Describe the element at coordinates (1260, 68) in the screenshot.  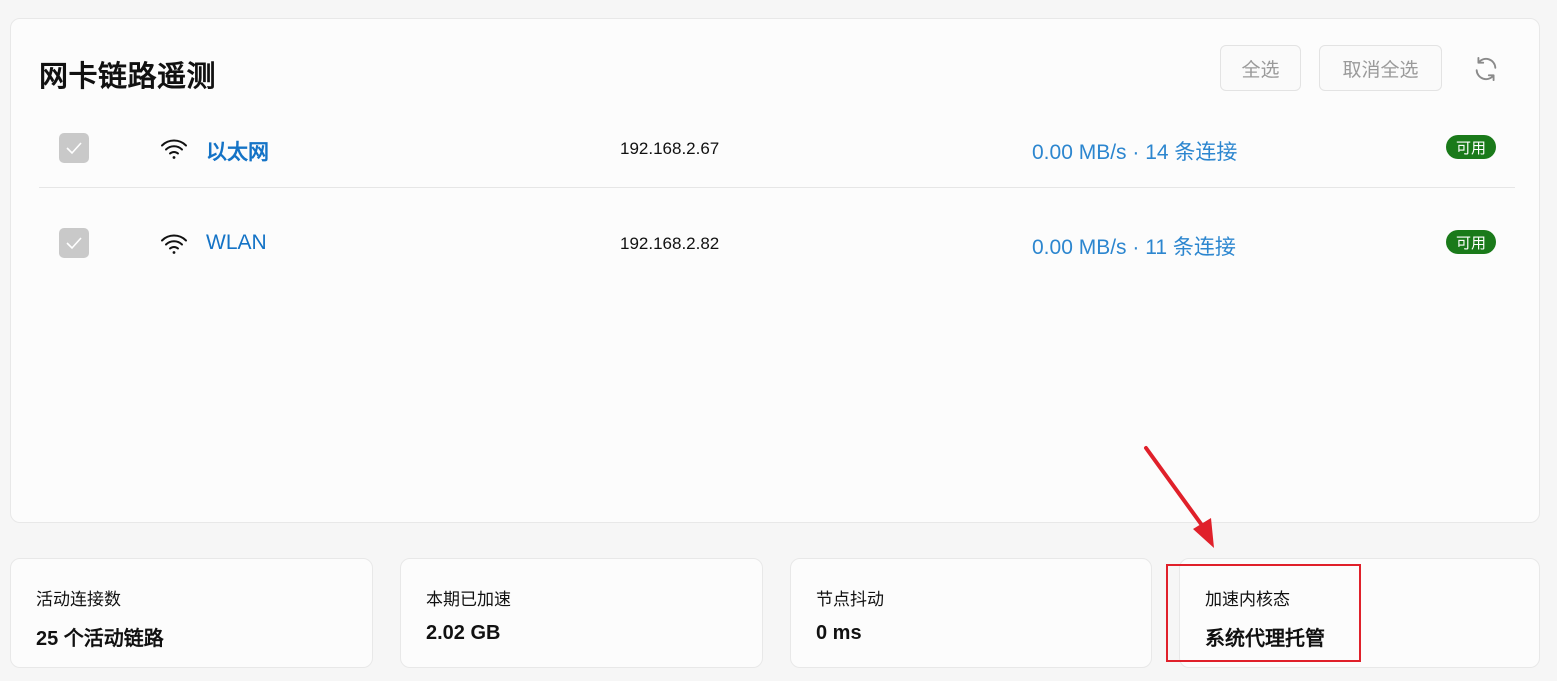
I see `select-all-button: 全选` at that location.